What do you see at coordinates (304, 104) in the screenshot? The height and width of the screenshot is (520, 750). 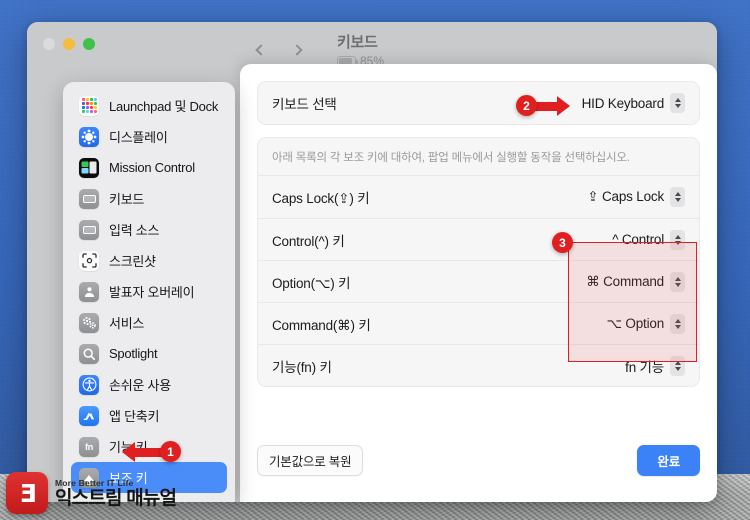 I see `keyboard-select-label: 키보드 선택` at bounding box center [304, 104].